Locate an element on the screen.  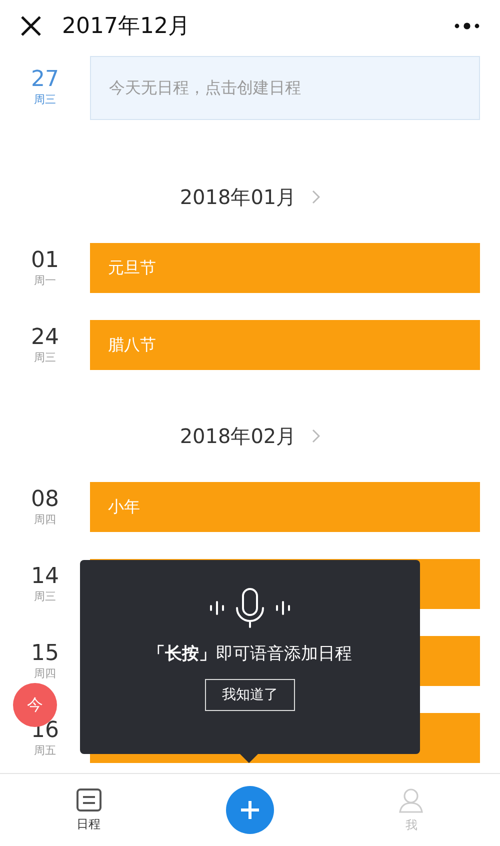
tab: 日程 is located at coordinates (88, 810).